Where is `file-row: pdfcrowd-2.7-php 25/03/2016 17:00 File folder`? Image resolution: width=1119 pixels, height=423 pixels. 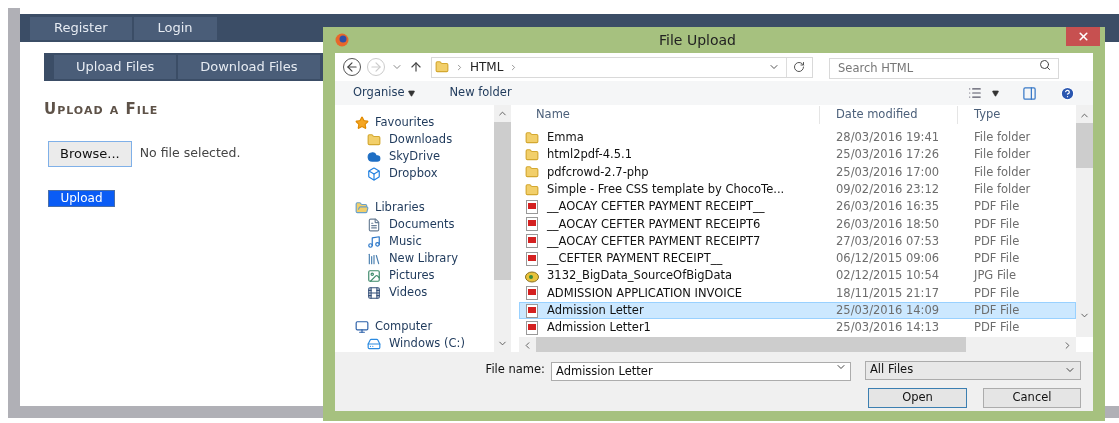 file-row: pdfcrowd-2.7-php 25/03/2016 17:00 File folder is located at coordinates (797, 172).